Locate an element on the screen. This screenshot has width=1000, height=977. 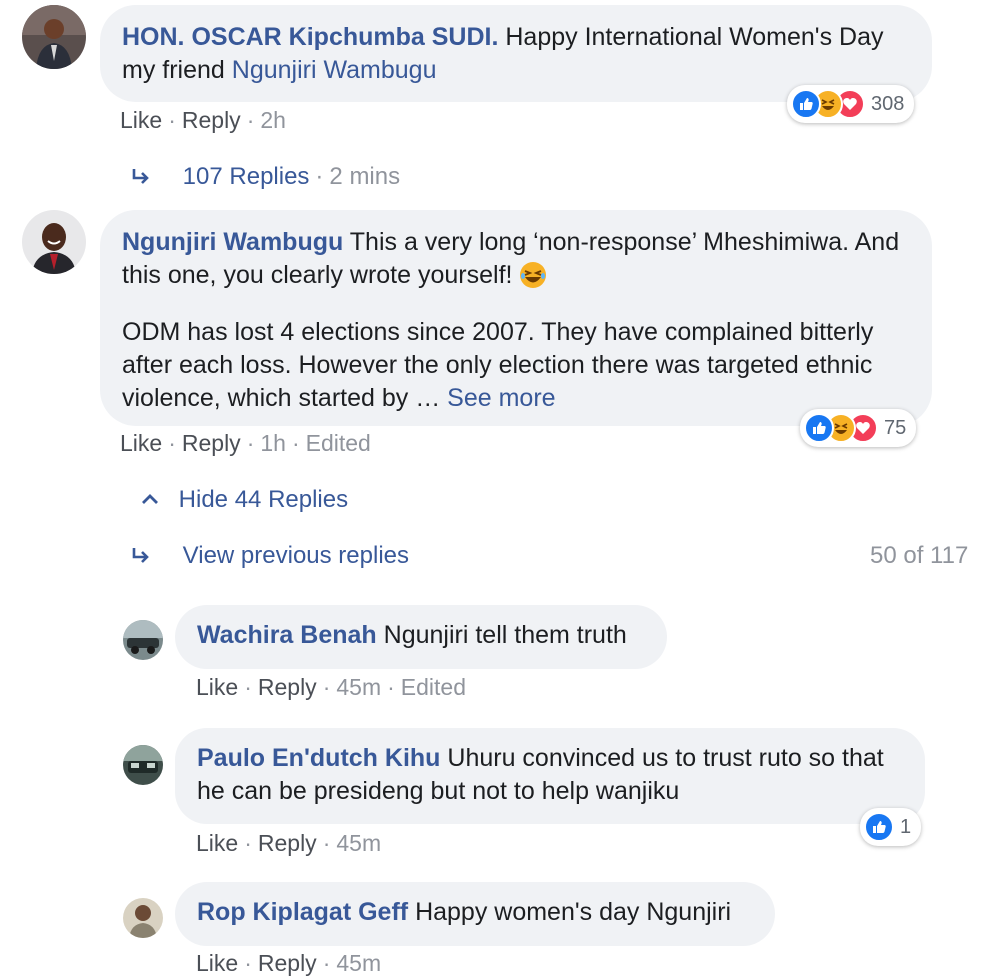
view-previous-replies: View previous replies is located at coordinates (269, 558).